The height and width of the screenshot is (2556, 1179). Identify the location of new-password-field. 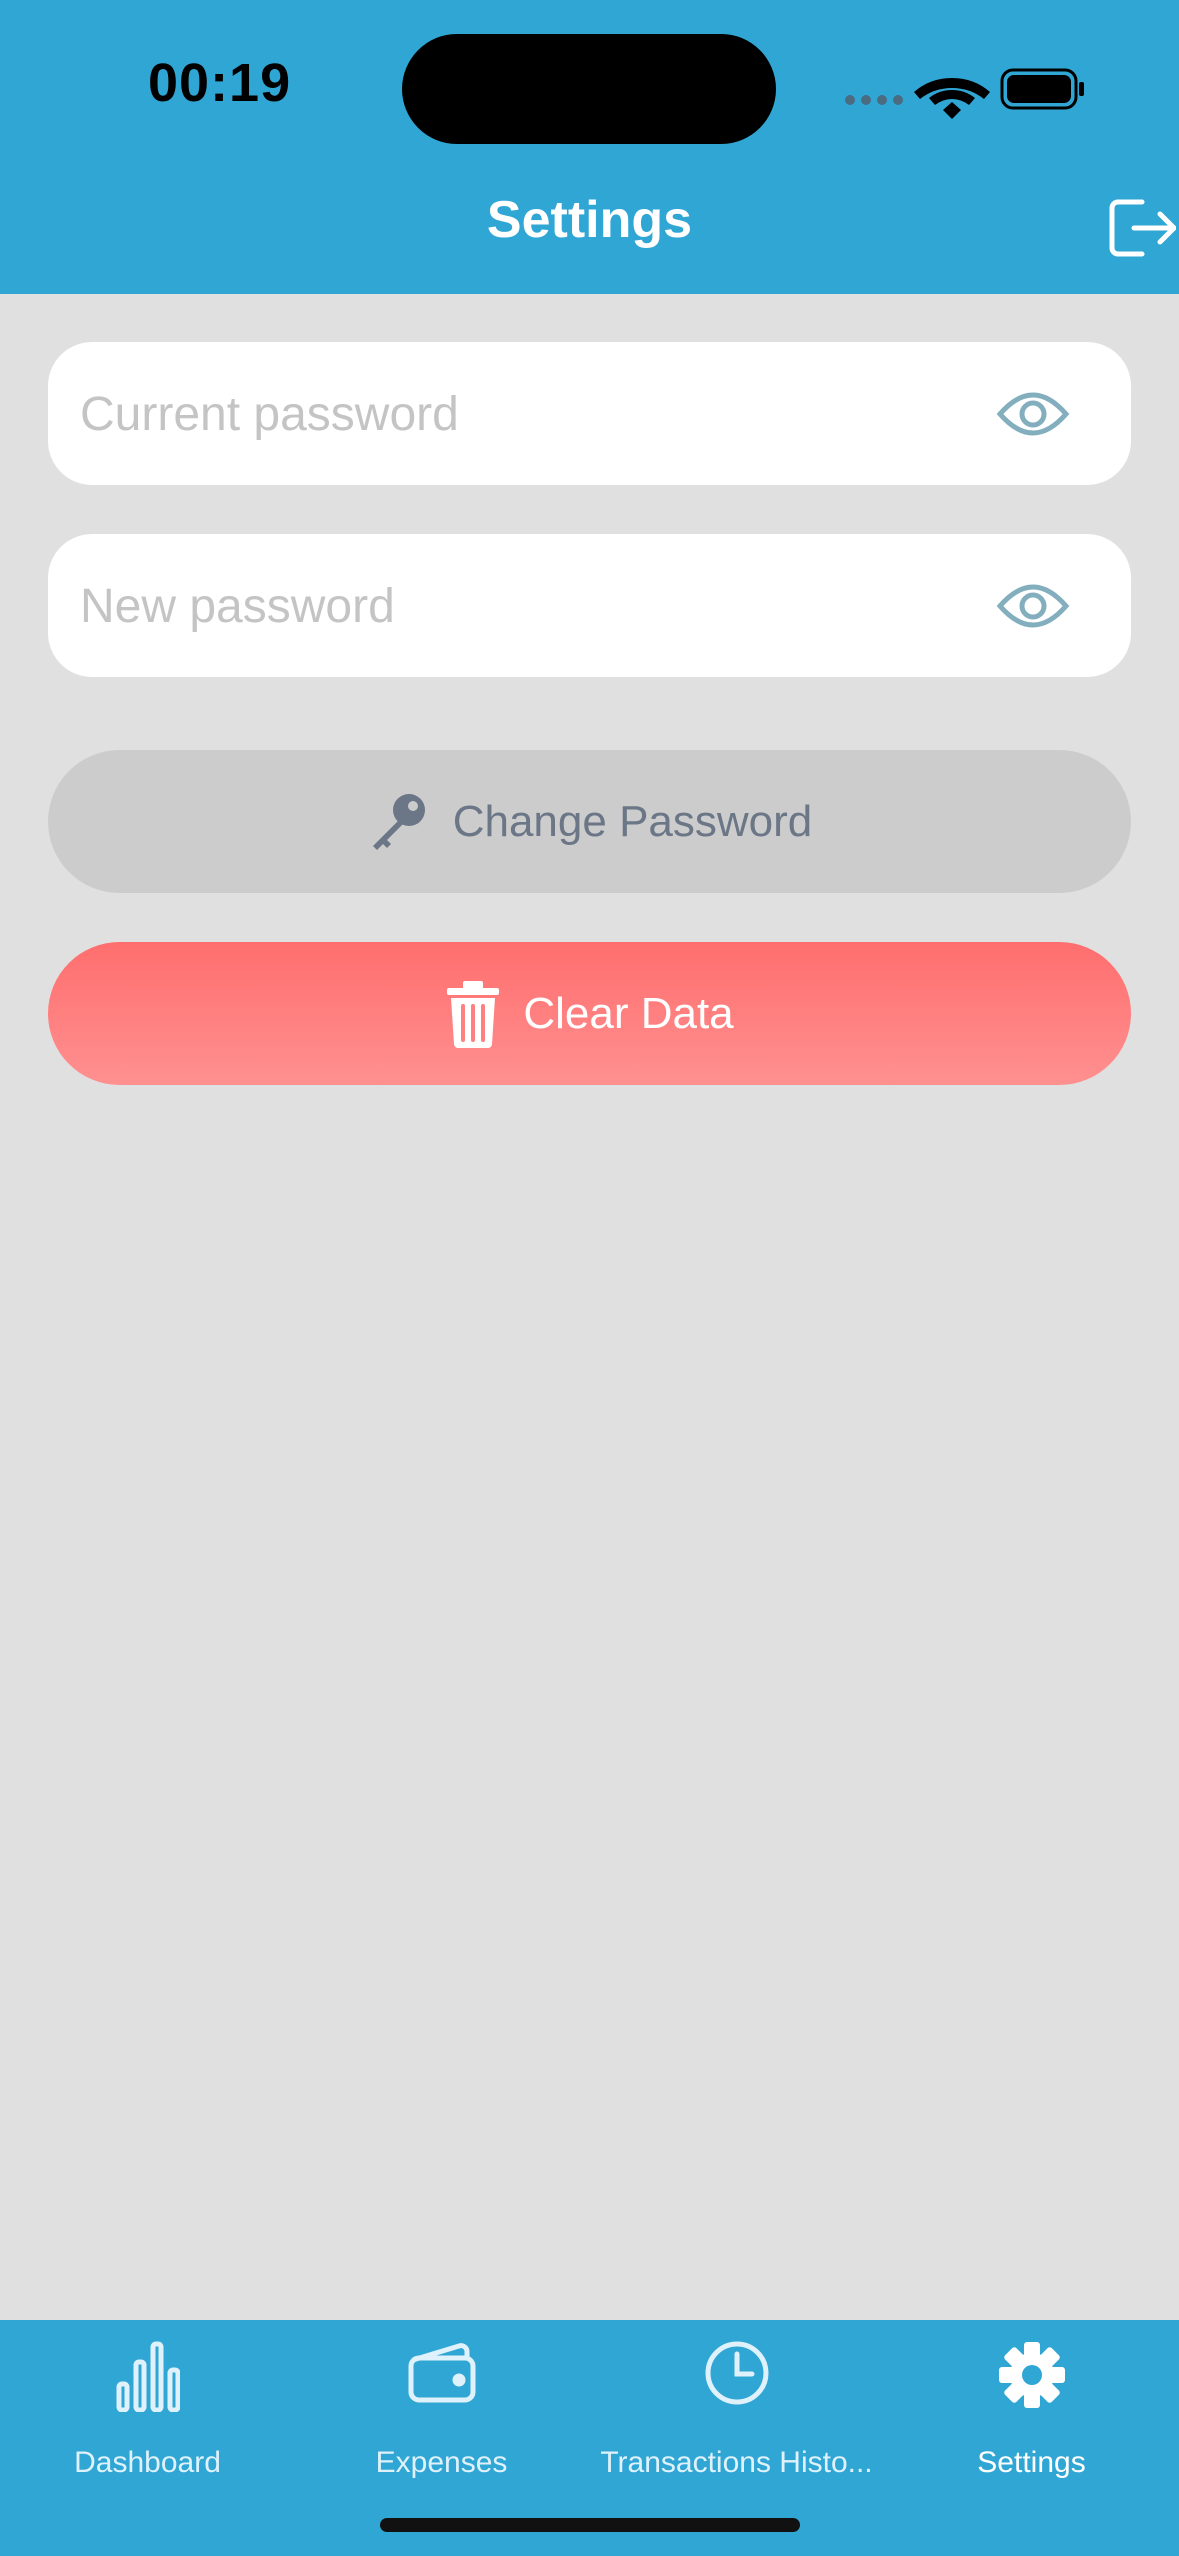
(589, 606).